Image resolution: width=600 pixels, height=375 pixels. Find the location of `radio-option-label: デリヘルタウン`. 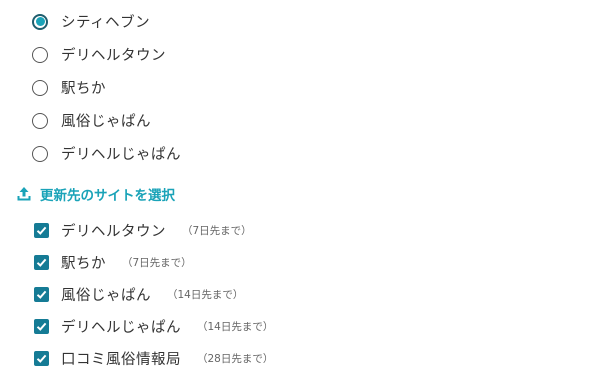

radio-option-label: デリヘルタウン is located at coordinates (113, 56).